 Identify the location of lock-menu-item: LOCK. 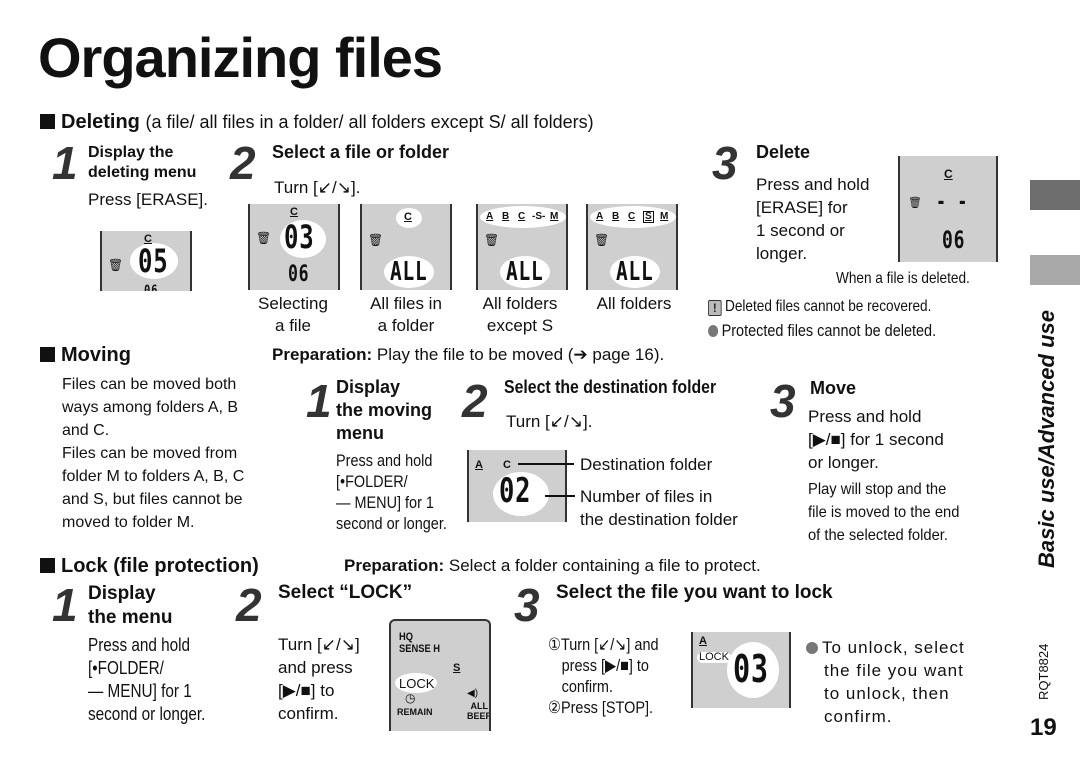
(417, 683).